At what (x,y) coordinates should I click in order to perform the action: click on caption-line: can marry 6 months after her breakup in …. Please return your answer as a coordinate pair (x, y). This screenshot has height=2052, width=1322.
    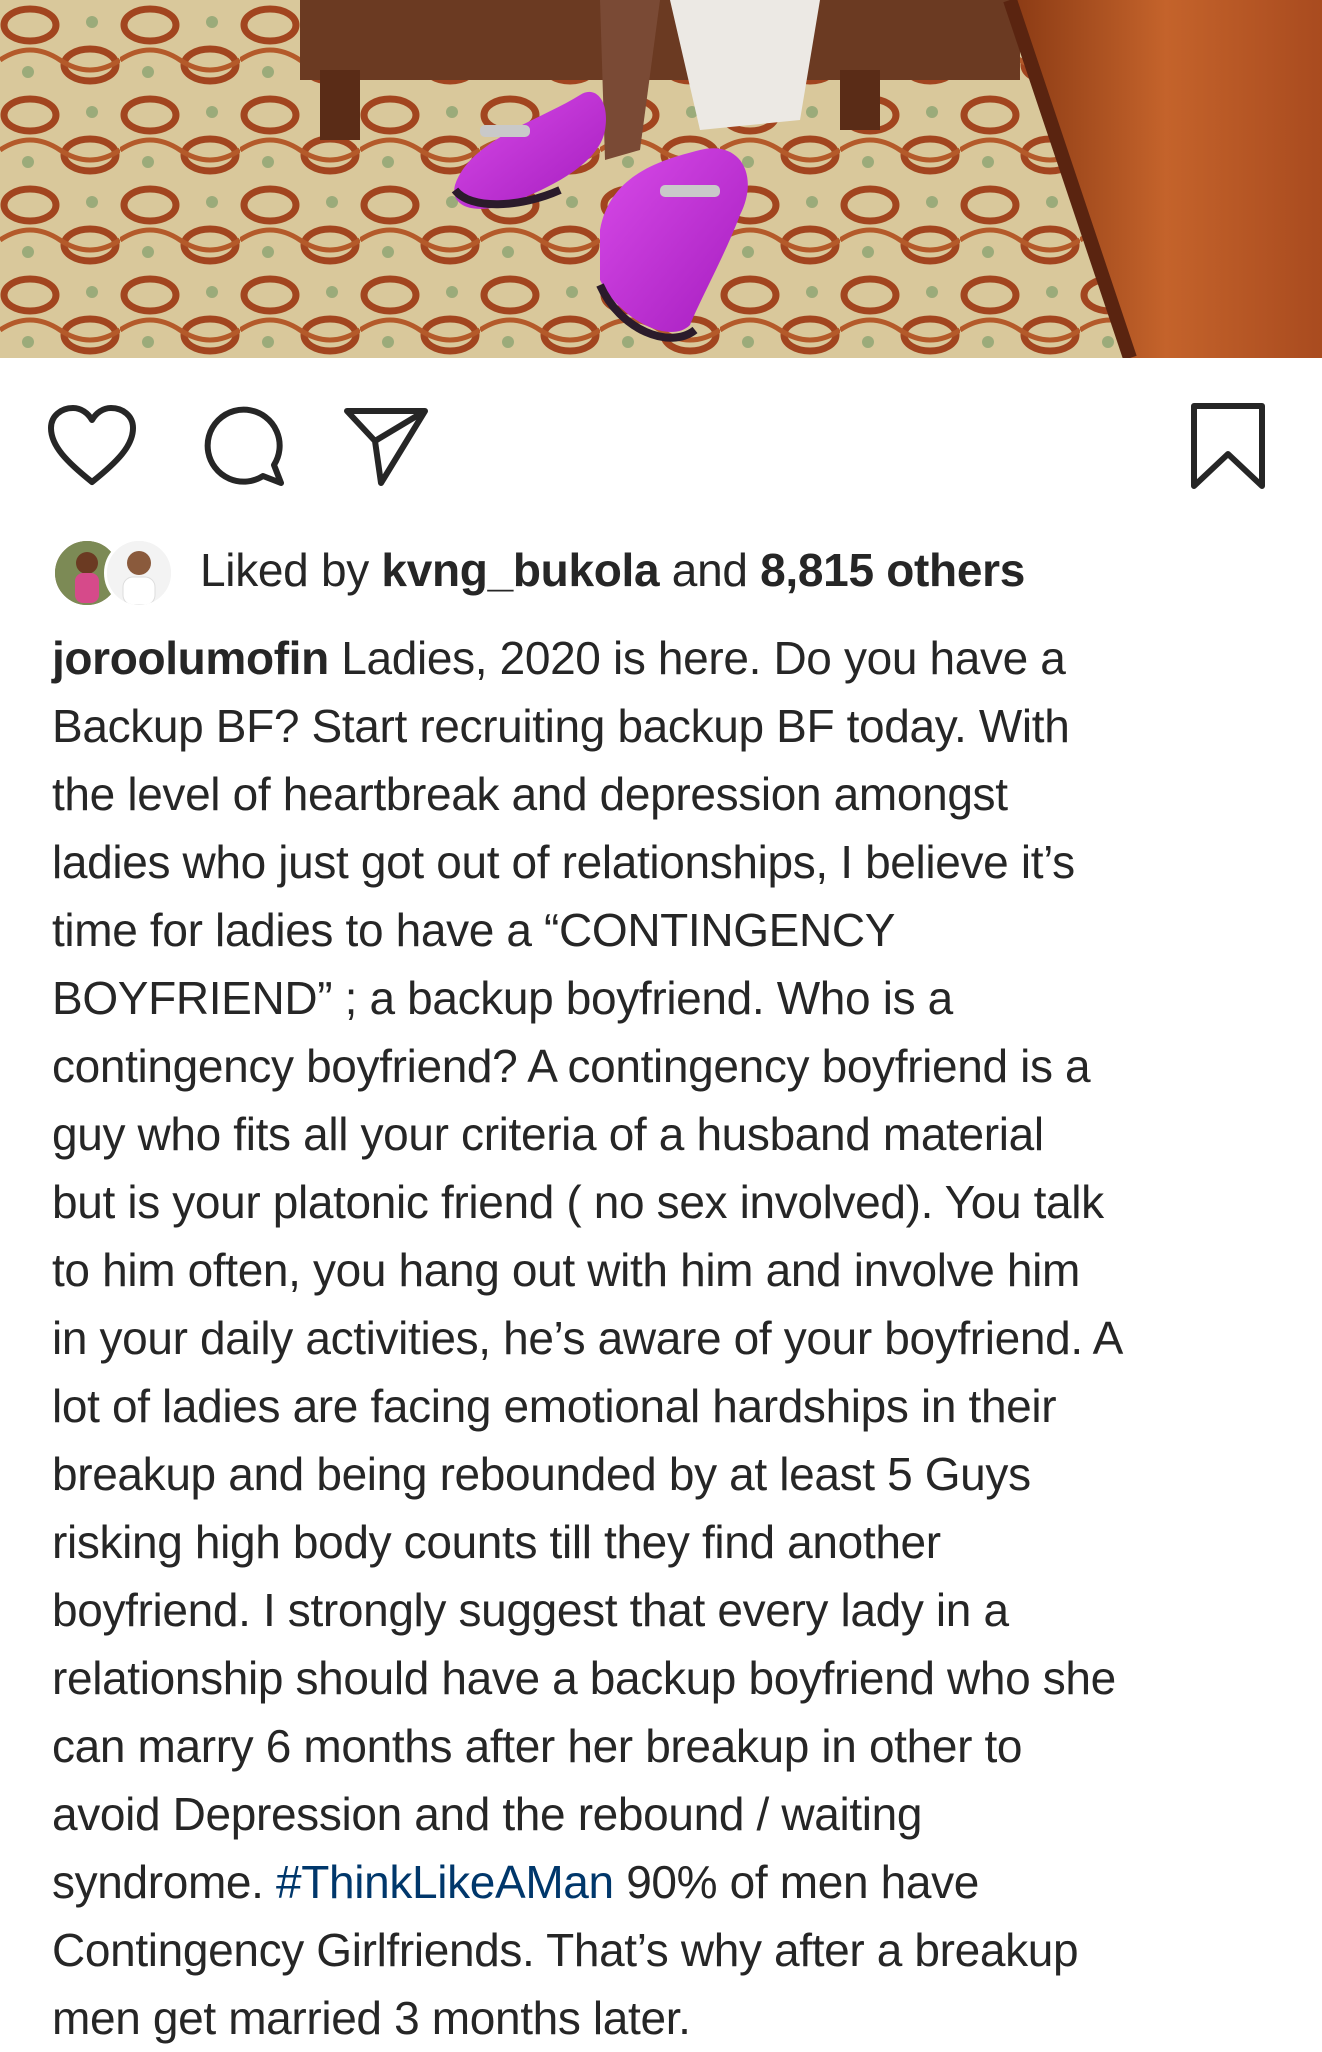
    Looking at the image, I should click on (537, 1746).